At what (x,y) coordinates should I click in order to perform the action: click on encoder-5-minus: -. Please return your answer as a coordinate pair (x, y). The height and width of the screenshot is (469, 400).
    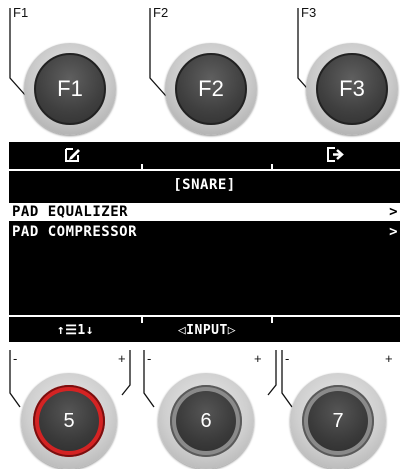
    Looking at the image, I should click on (15, 358).